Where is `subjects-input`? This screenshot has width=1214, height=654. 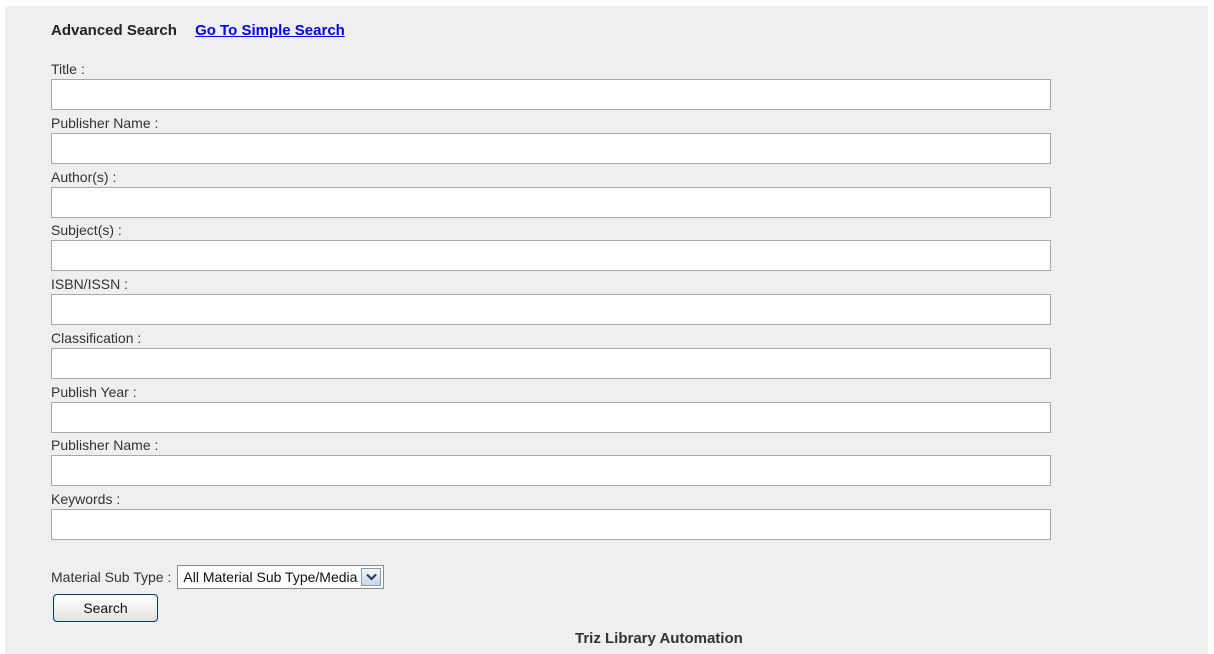 subjects-input is located at coordinates (551, 255).